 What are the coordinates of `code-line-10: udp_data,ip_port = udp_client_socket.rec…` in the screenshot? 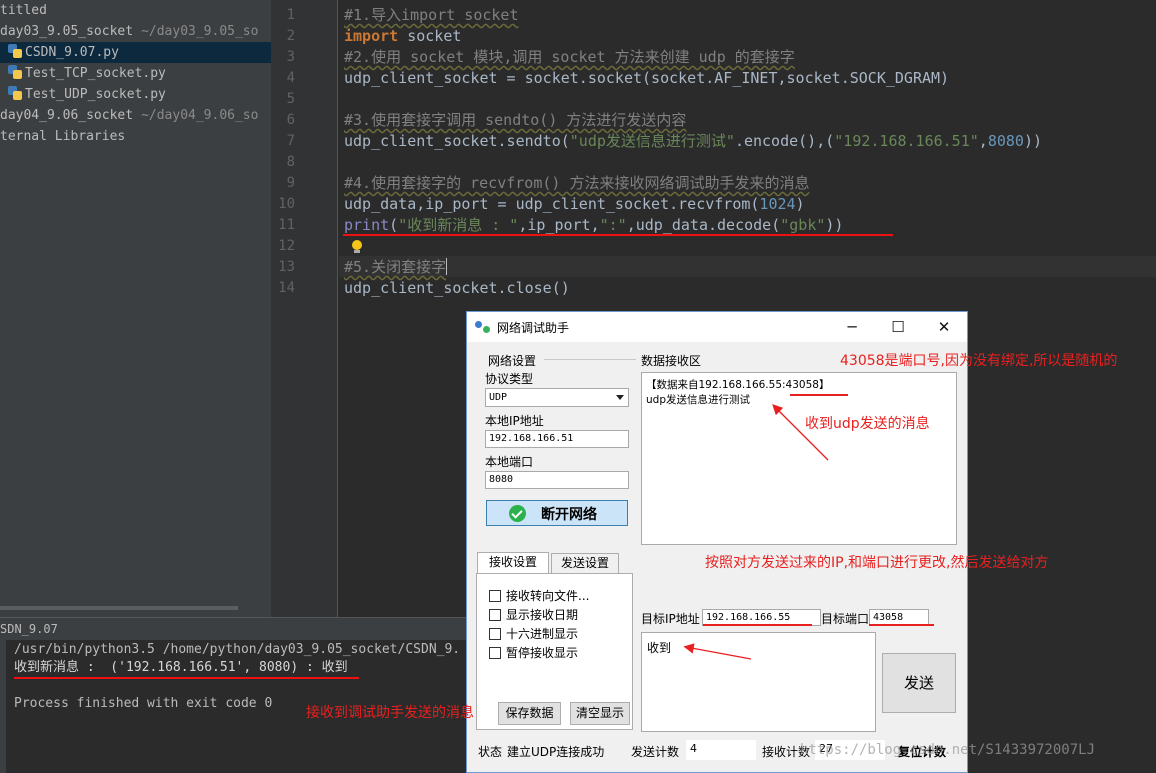 It's located at (574, 204).